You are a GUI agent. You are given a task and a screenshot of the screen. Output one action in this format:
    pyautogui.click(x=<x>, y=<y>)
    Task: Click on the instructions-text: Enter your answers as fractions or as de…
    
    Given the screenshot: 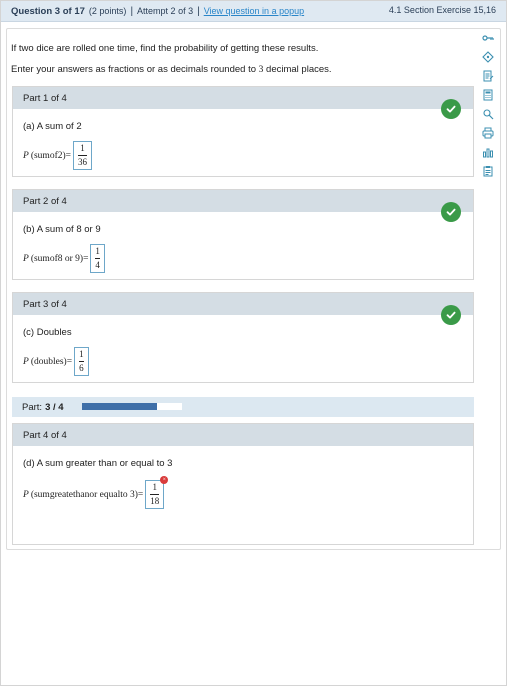 What is the action you would take?
    pyautogui.click(x=171, y=69)
    